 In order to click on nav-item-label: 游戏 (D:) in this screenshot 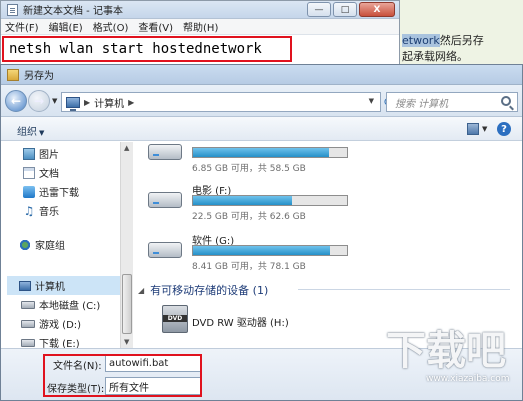, I will do `click(60, 325)`.